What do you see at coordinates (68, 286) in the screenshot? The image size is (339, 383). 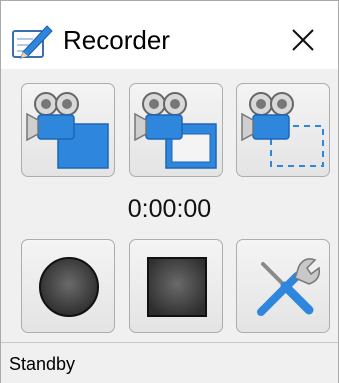 I see `record-button` at bounding box center [68, 286].